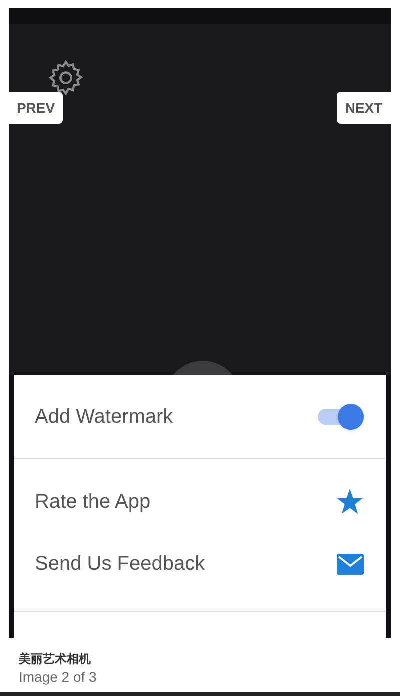 The height and width of the screenshot is (696, 400). I want to click on toggle-switch, so click(341, 417).